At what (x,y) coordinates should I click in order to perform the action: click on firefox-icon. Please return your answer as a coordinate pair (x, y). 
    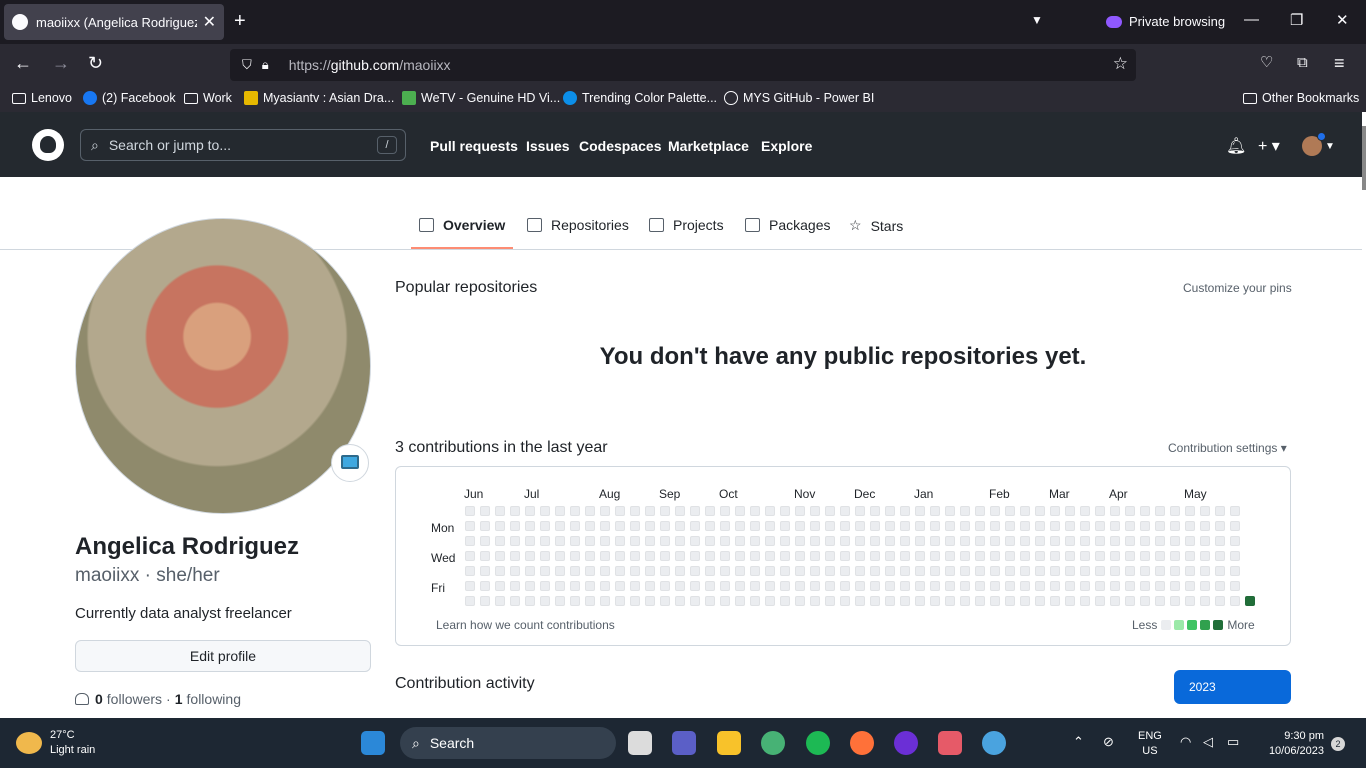
    Looking at the image, I should click on (862, 743).